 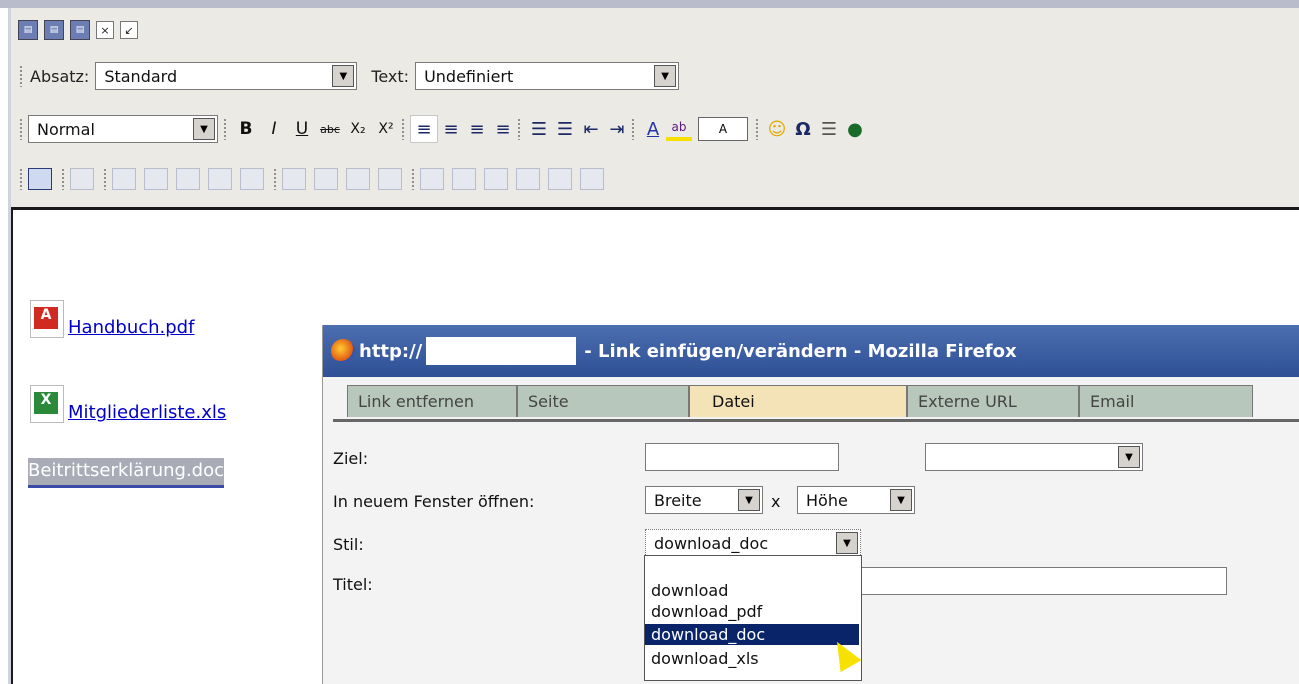 What do you see at coordinates (603, 401) in the screenshot?
I see `tab-seite: Seite` at bounding box center [603, 401].